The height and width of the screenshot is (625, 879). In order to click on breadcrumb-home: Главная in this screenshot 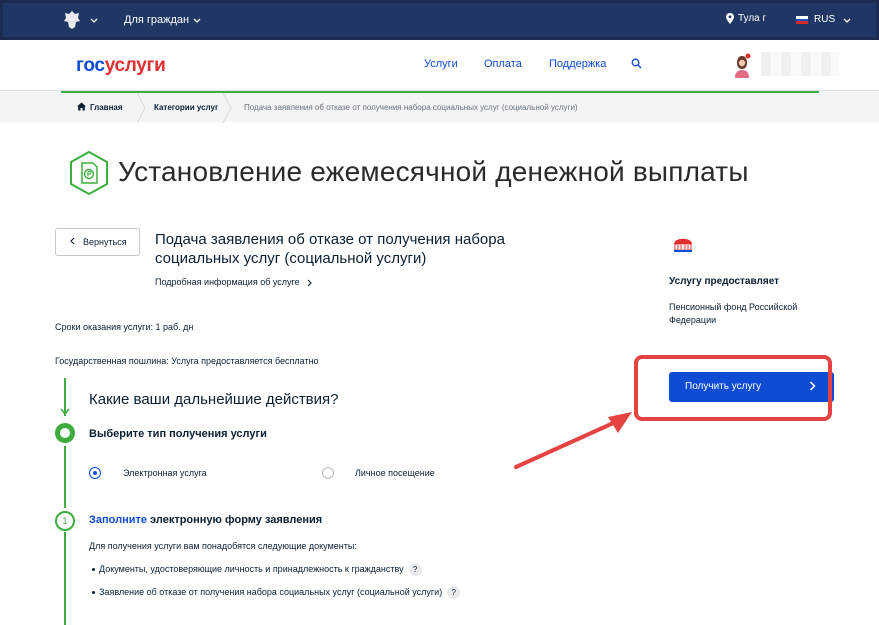, I will do `click(106, 107)`.